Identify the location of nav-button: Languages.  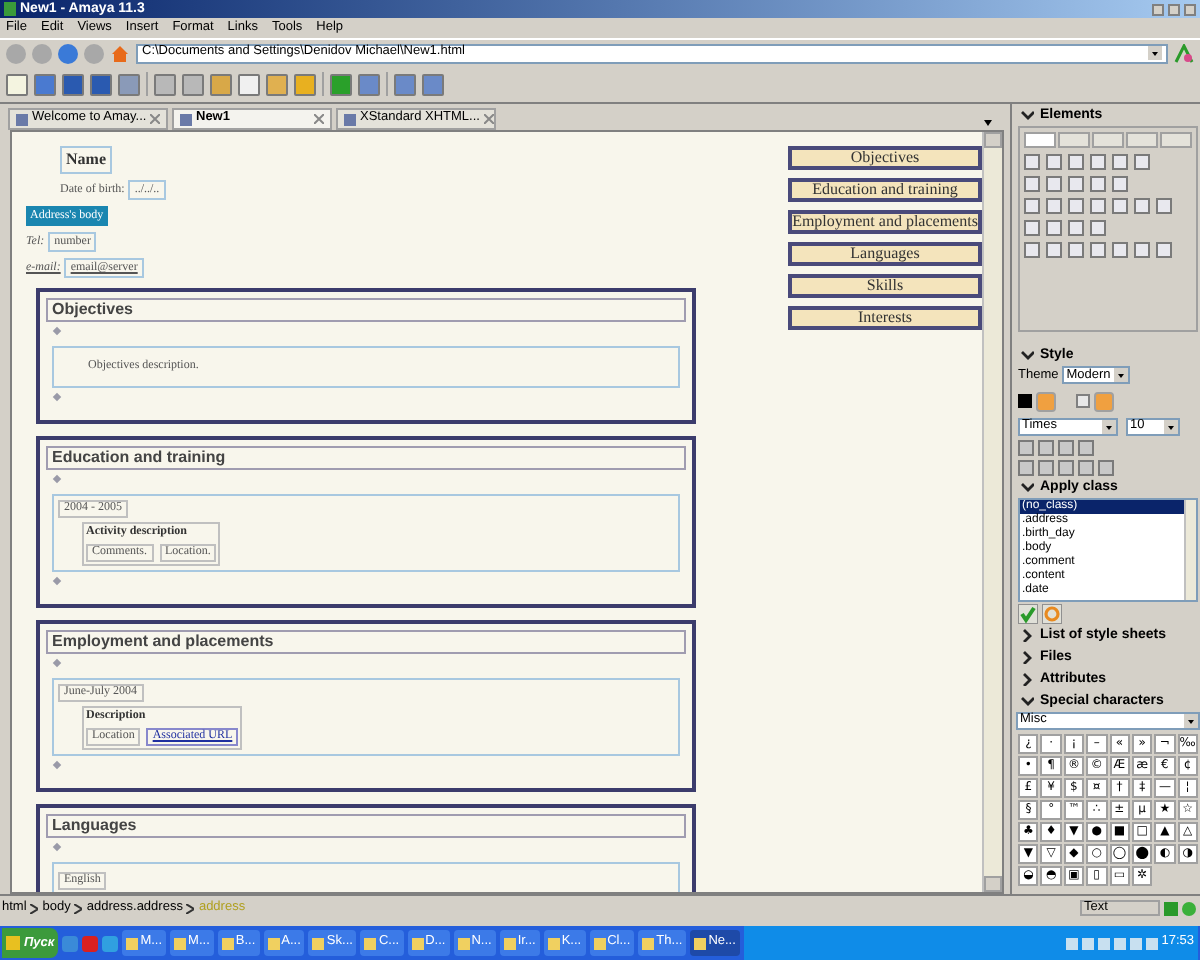
(885, 254).